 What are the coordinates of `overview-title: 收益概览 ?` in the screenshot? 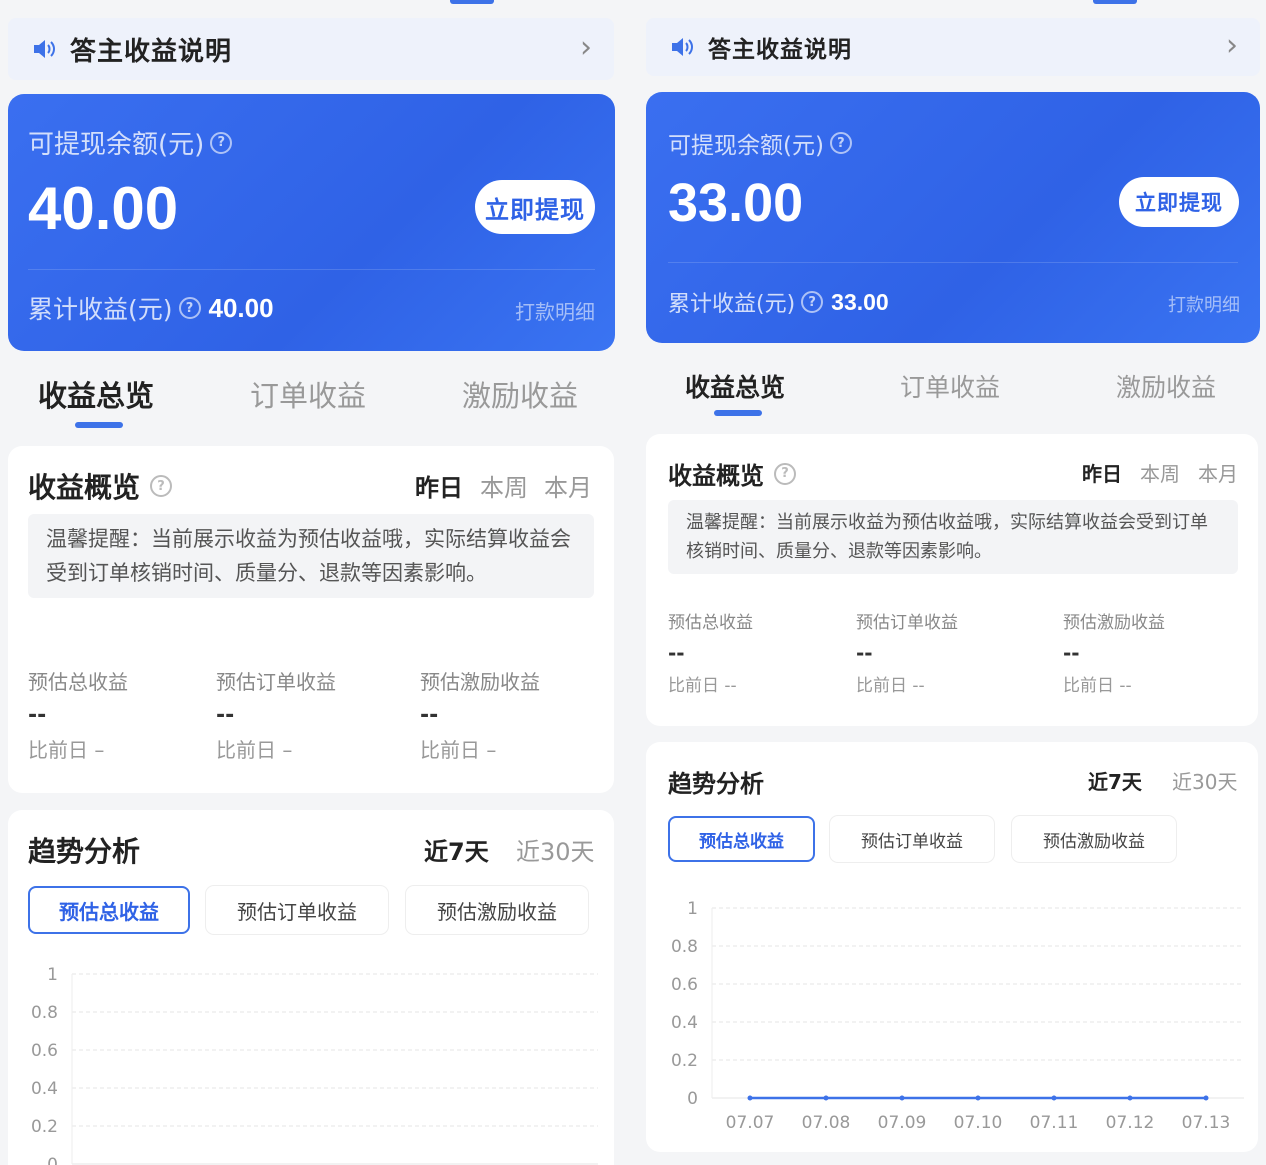 It's located at (732, 473).